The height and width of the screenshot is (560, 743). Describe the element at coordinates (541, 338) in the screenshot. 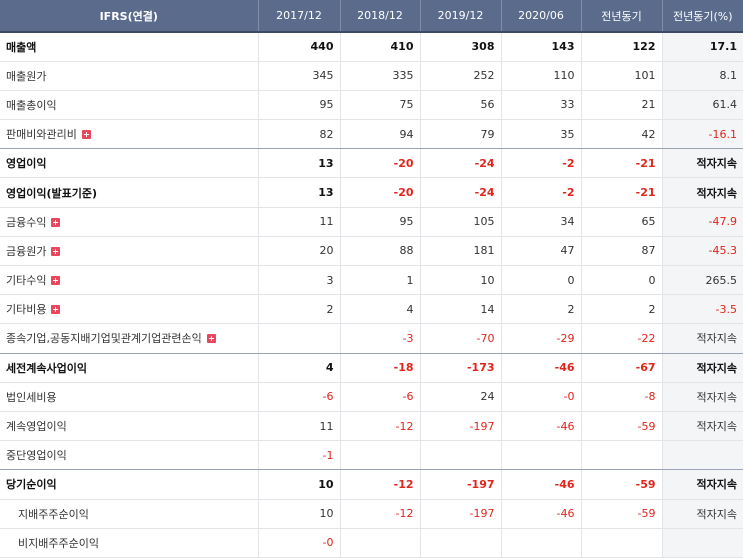

I see `table-cell: -29` at that location.